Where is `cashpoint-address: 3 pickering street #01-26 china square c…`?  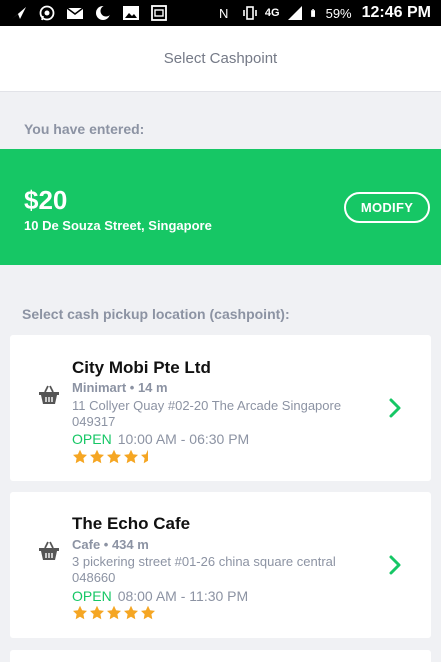
cashpoint-address: 3 pickering street #01-26 china square c… is located at coordinates (204, 569).